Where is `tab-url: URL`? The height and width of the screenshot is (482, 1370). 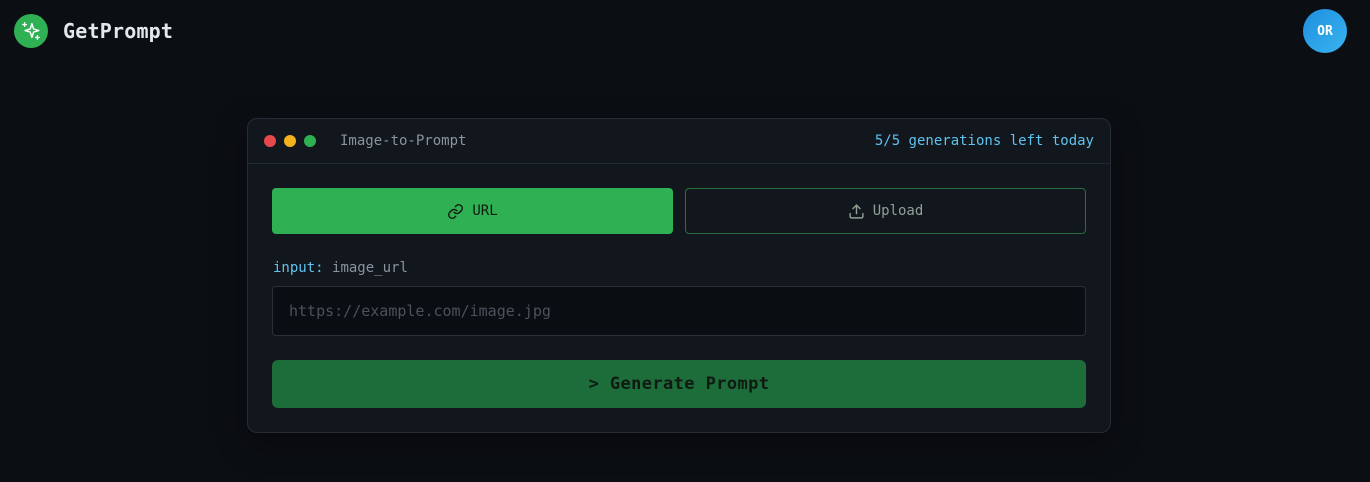 tab-url: URL is located at coordinates (472, 211).